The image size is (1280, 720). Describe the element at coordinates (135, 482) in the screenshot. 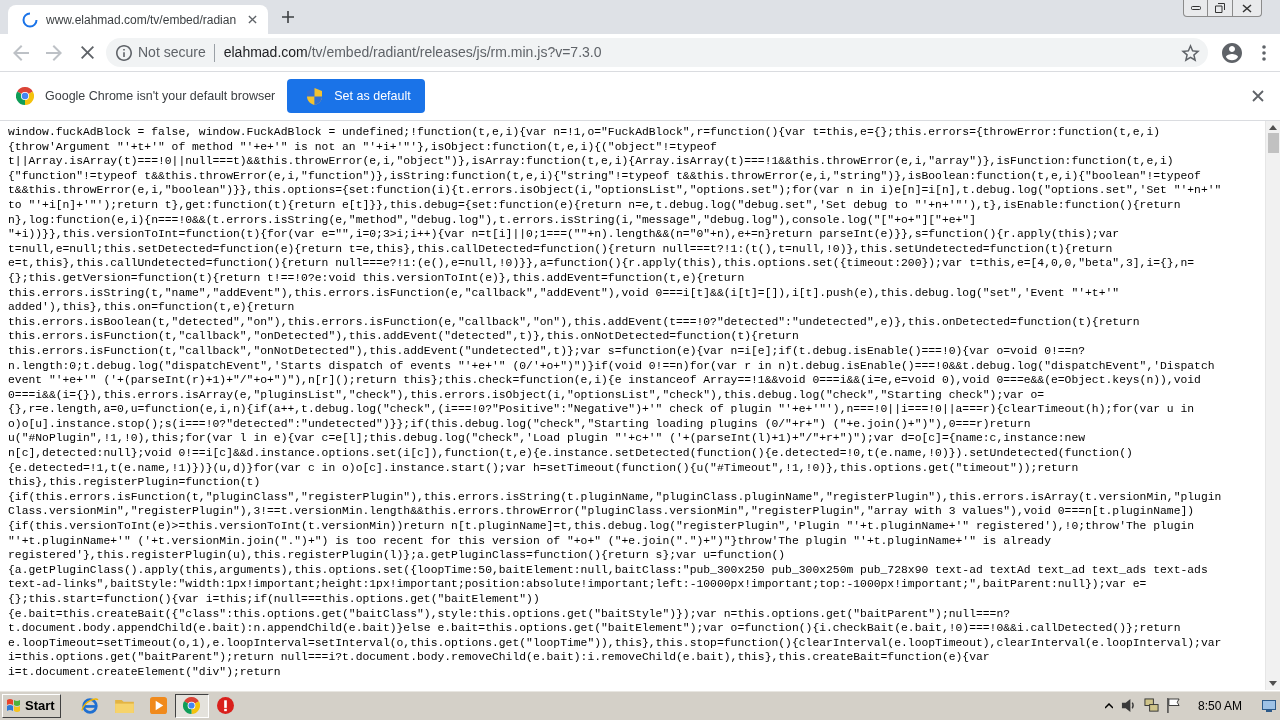

I see `code-line: this},this.registerPlugin=function(t)` at that location.